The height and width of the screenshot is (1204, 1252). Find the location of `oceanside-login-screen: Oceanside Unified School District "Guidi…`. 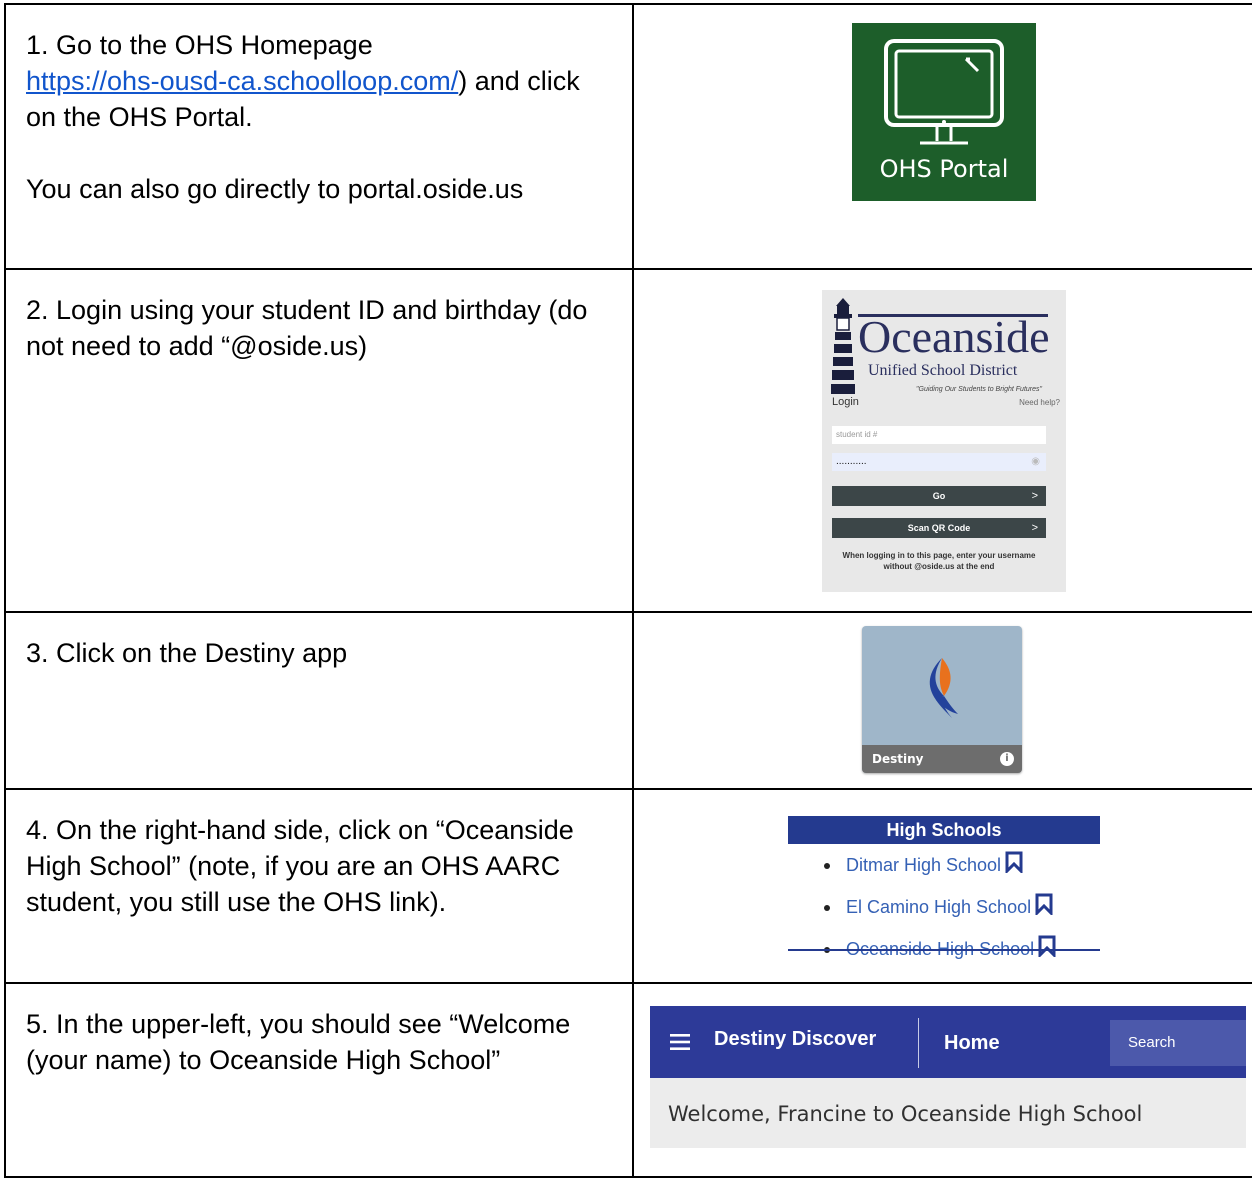

oceanside-login-screen: Oceanside Unified School District "Guidi… is located at coordinates (944, 441).